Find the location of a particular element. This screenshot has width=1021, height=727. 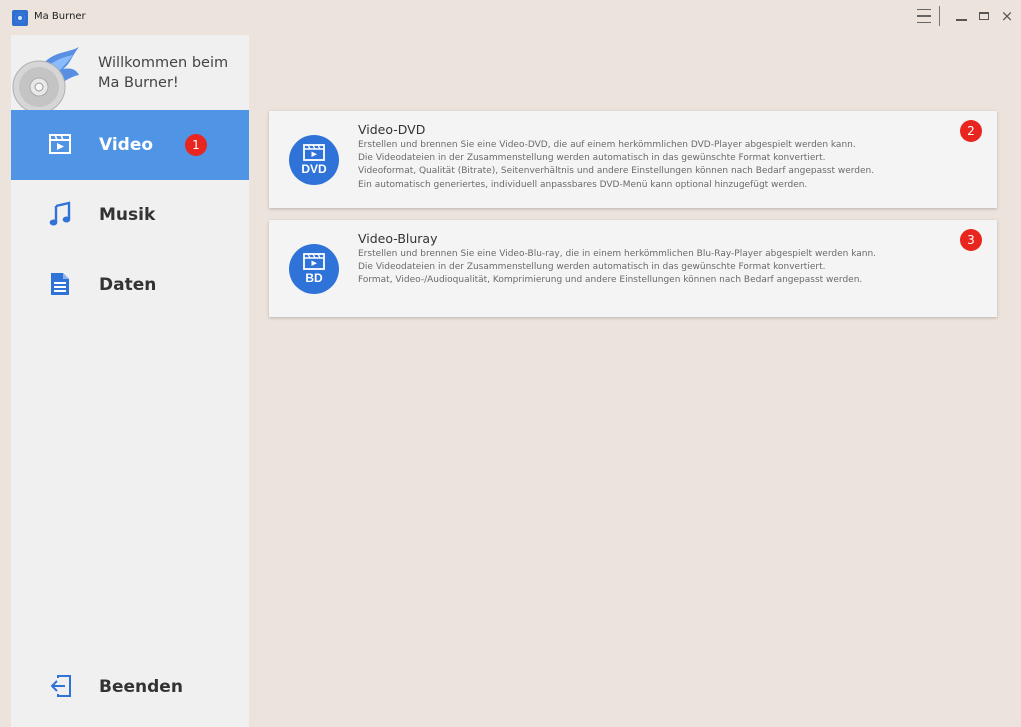

bd-icon-label: BD is located at coordinates (314, 278).